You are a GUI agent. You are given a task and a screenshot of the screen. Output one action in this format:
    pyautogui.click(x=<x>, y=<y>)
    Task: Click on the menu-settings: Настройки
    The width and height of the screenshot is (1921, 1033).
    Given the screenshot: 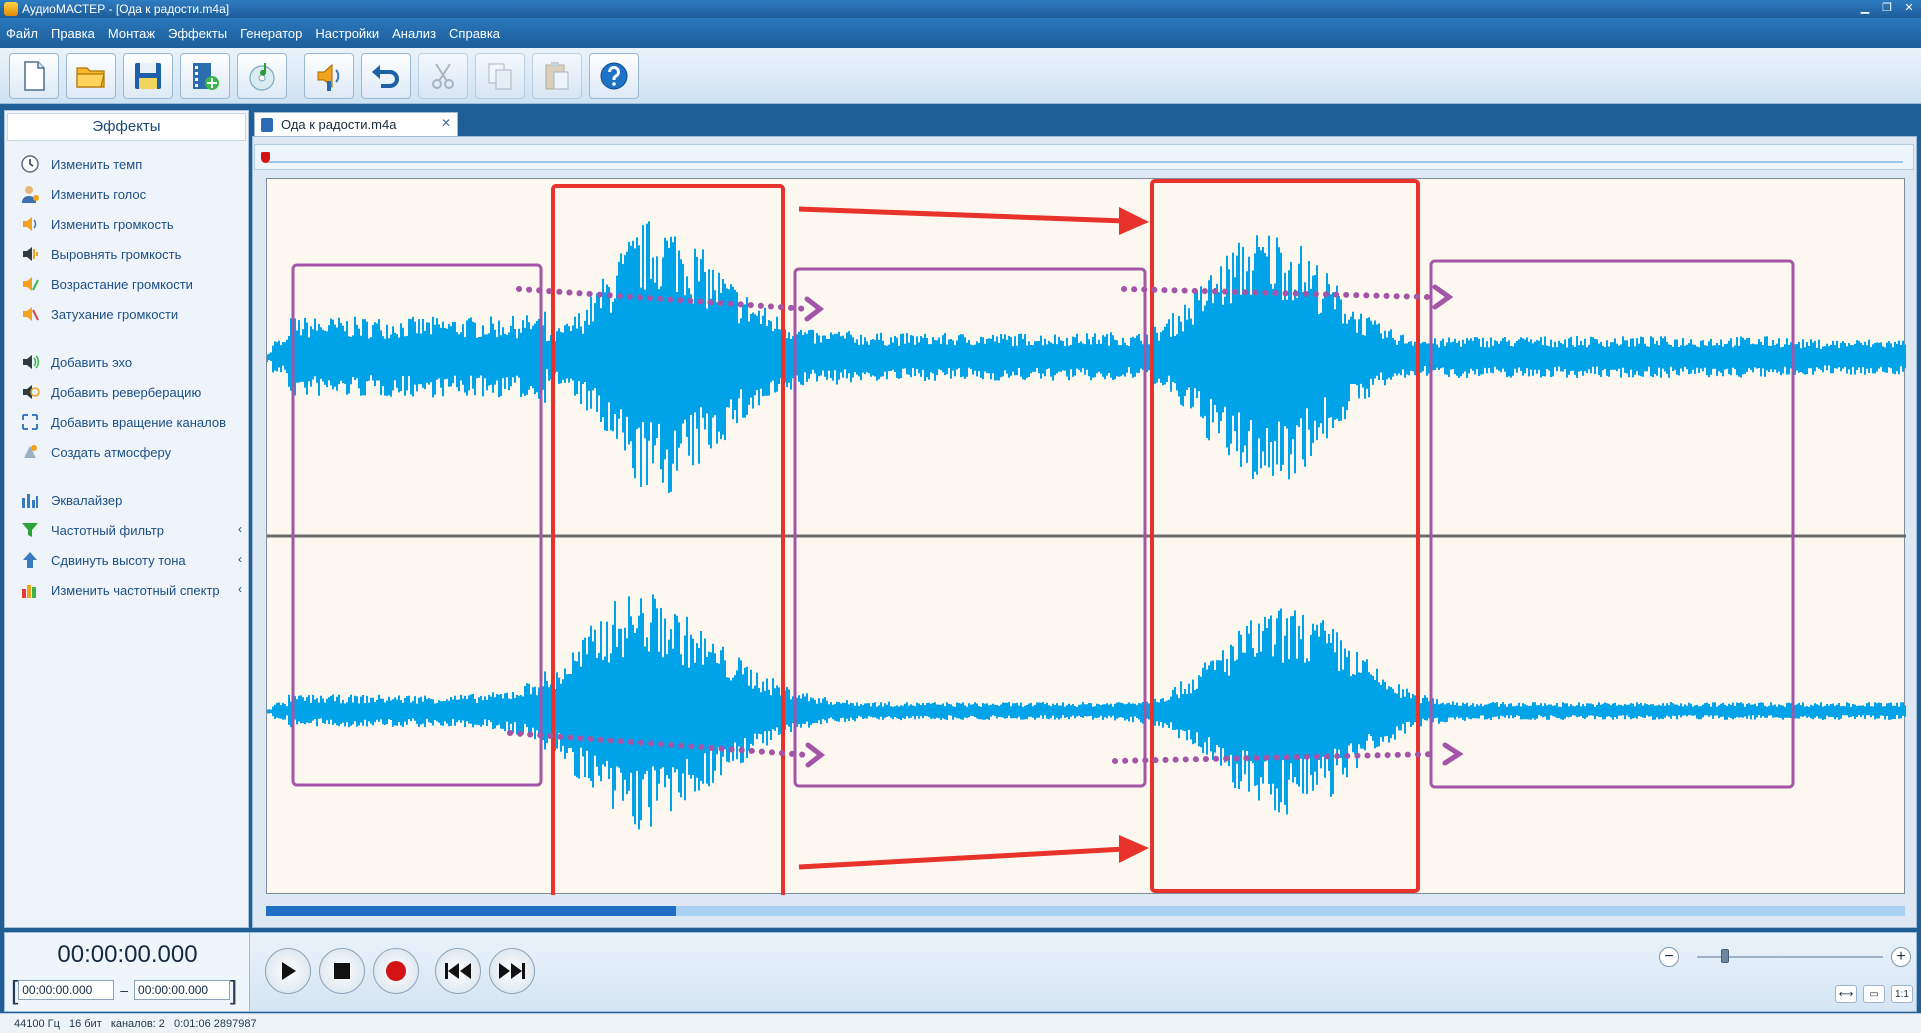 What is the action you would take?
    pyautogui.click(x=347, y=33)
    